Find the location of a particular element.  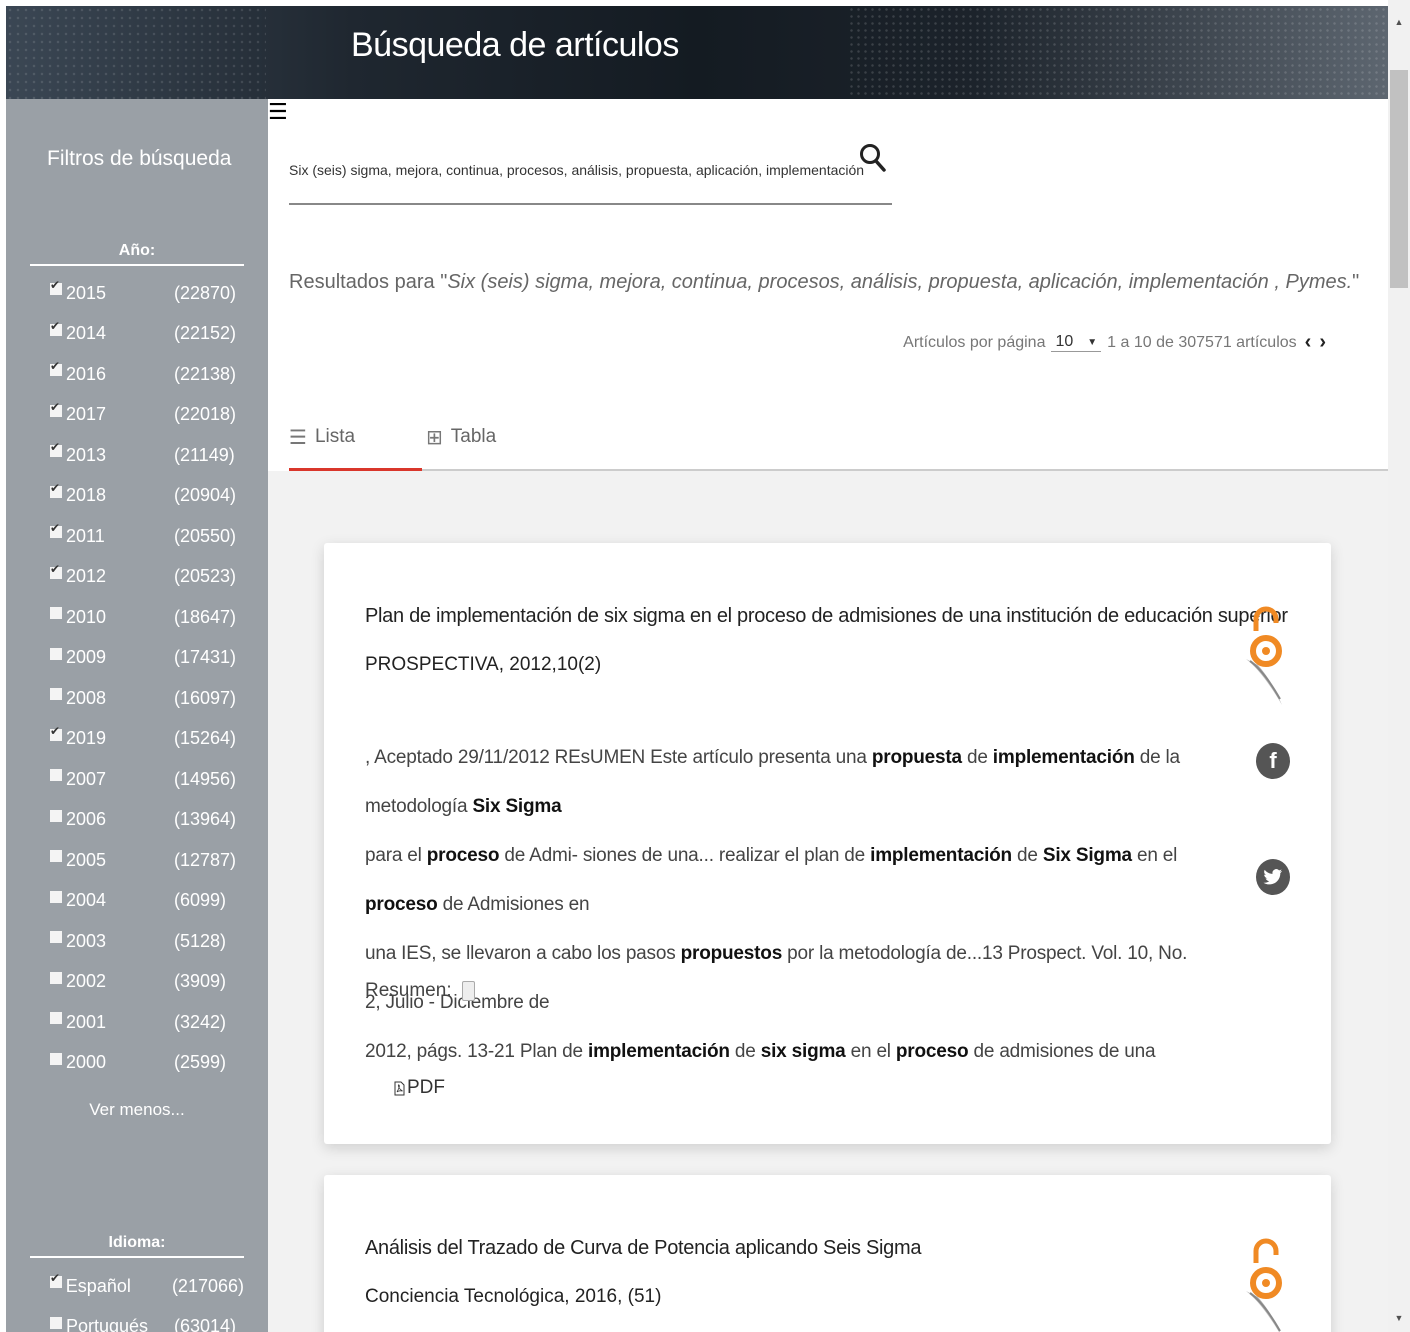

facet-item-2009: 2009 (17431) is located at coordinates (137, 658).